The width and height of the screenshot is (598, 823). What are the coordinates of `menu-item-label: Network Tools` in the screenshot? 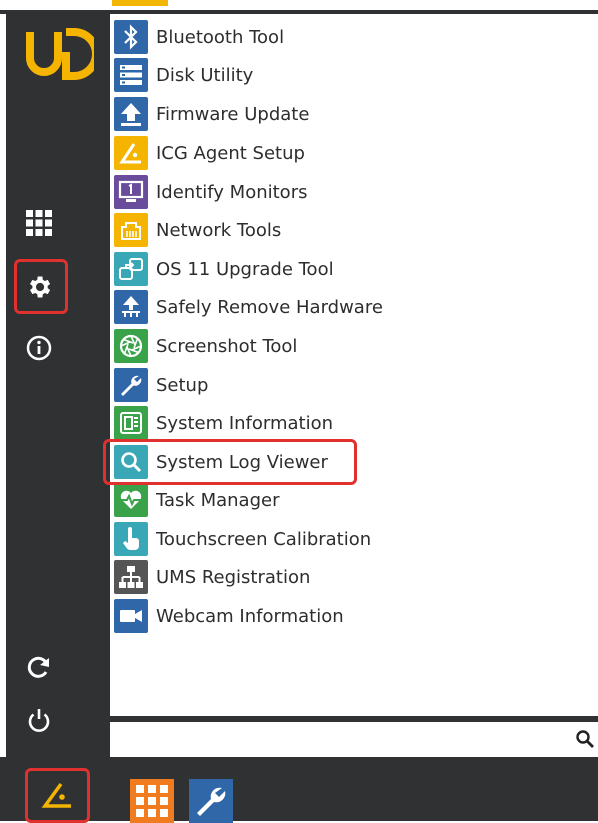 It's located at (219, 230).